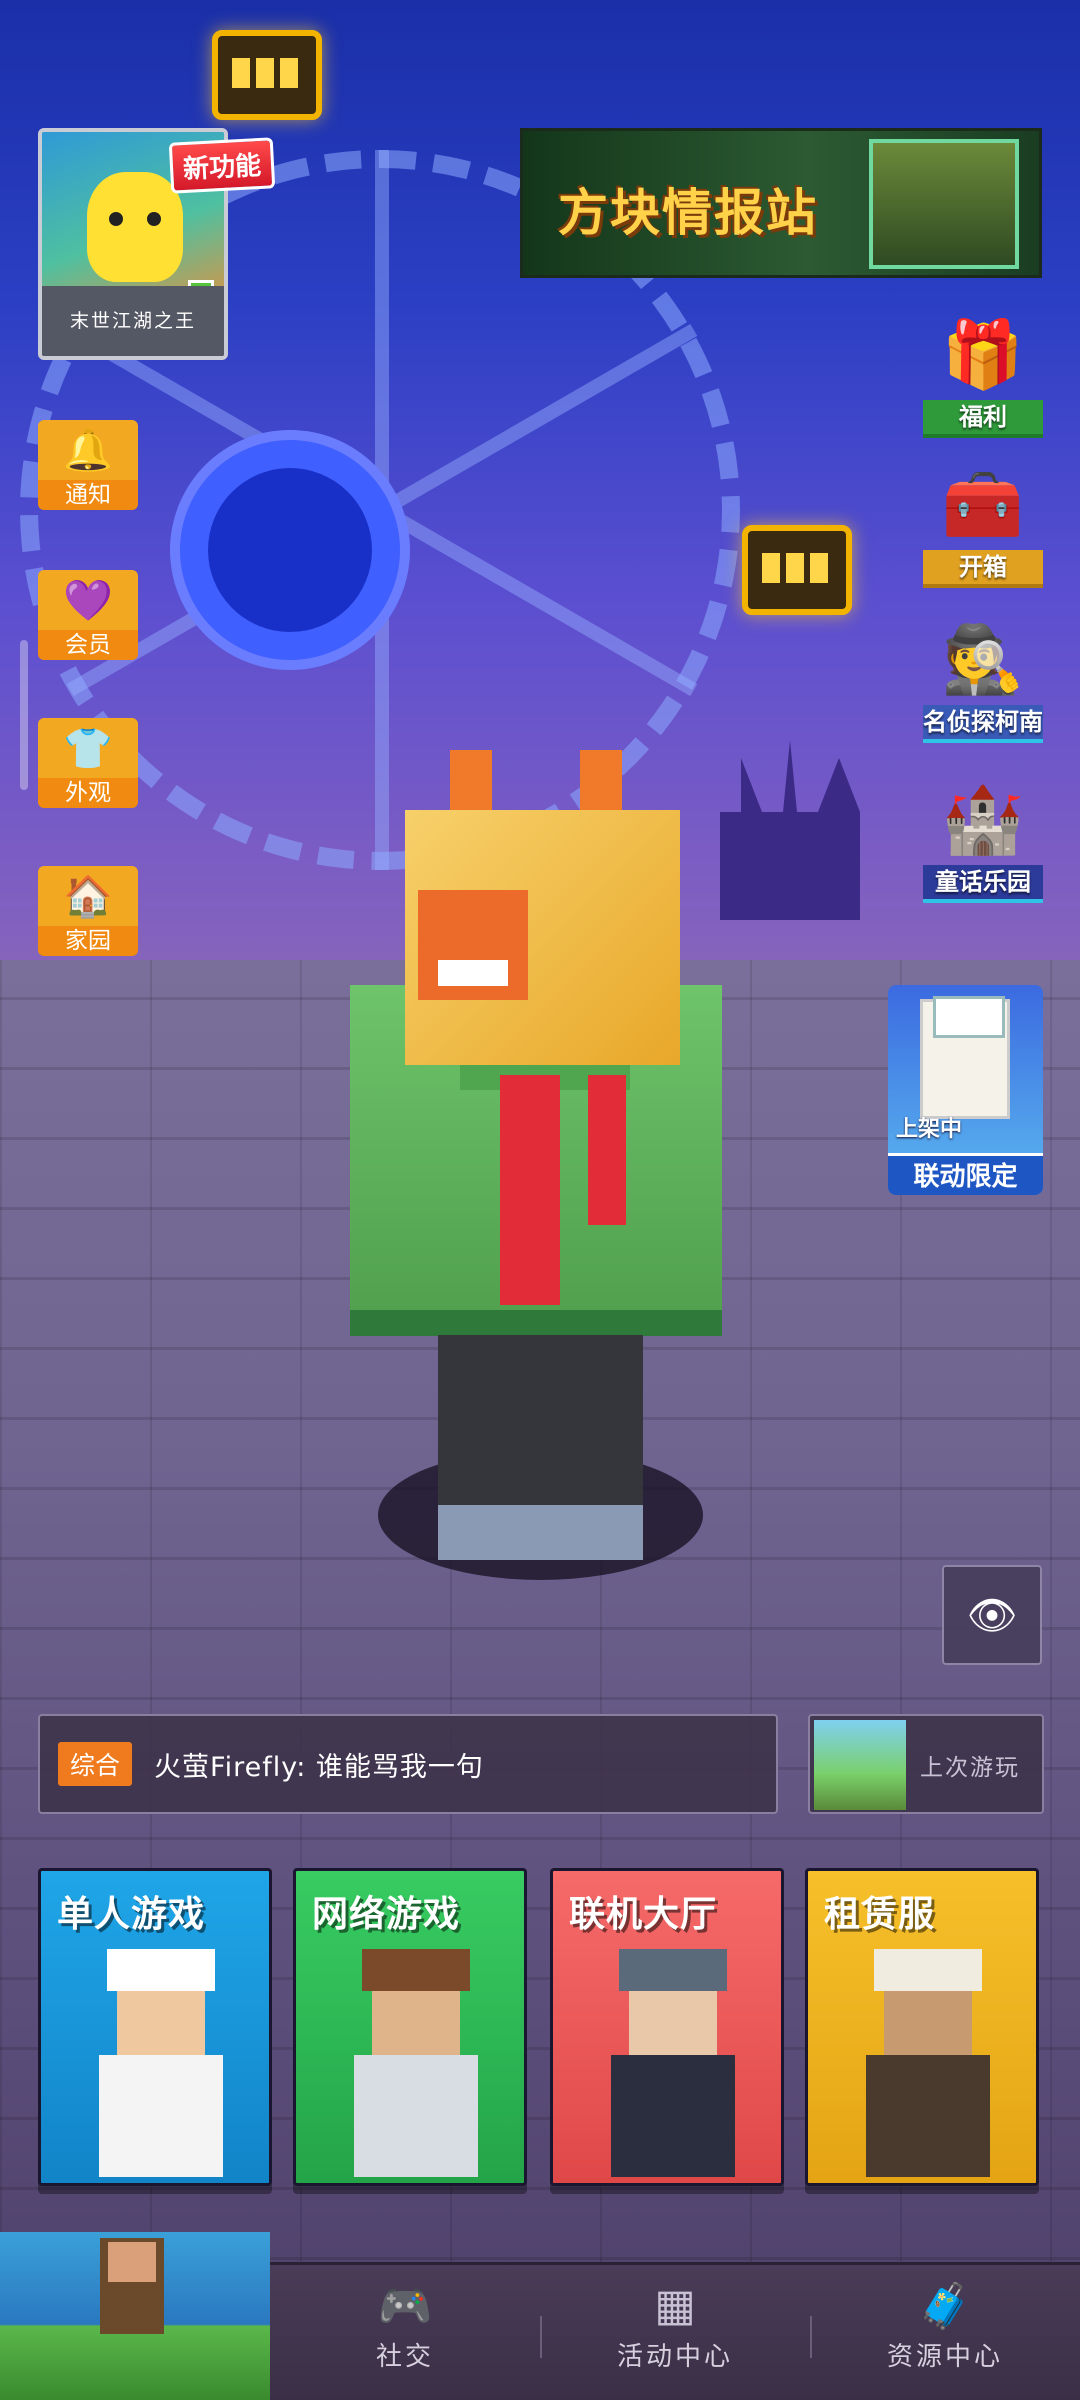  Describe the element at coordinates (24, 715) in the screenshot. I see `scroll-indicator` at that location.